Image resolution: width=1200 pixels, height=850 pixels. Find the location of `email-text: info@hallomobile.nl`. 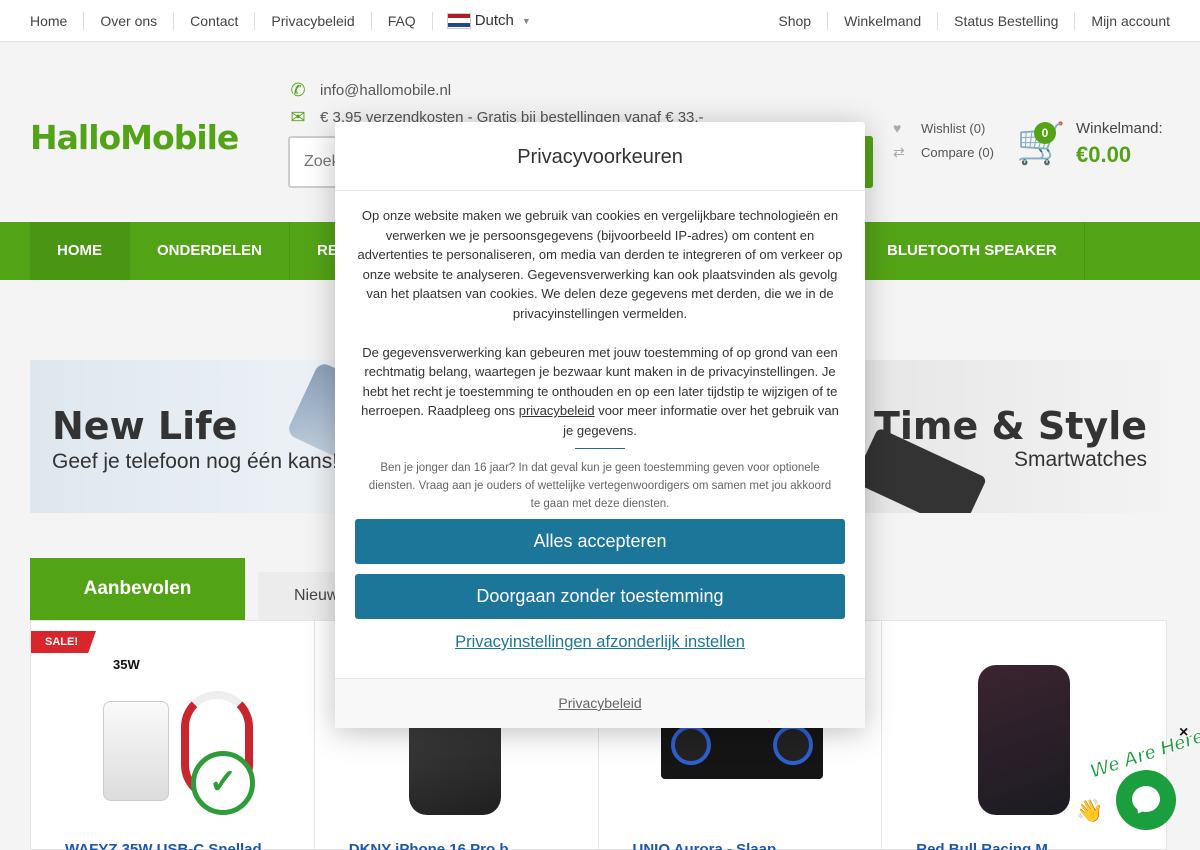

email-text: info@hallomobile.nl is located at coordinates (385, 90).